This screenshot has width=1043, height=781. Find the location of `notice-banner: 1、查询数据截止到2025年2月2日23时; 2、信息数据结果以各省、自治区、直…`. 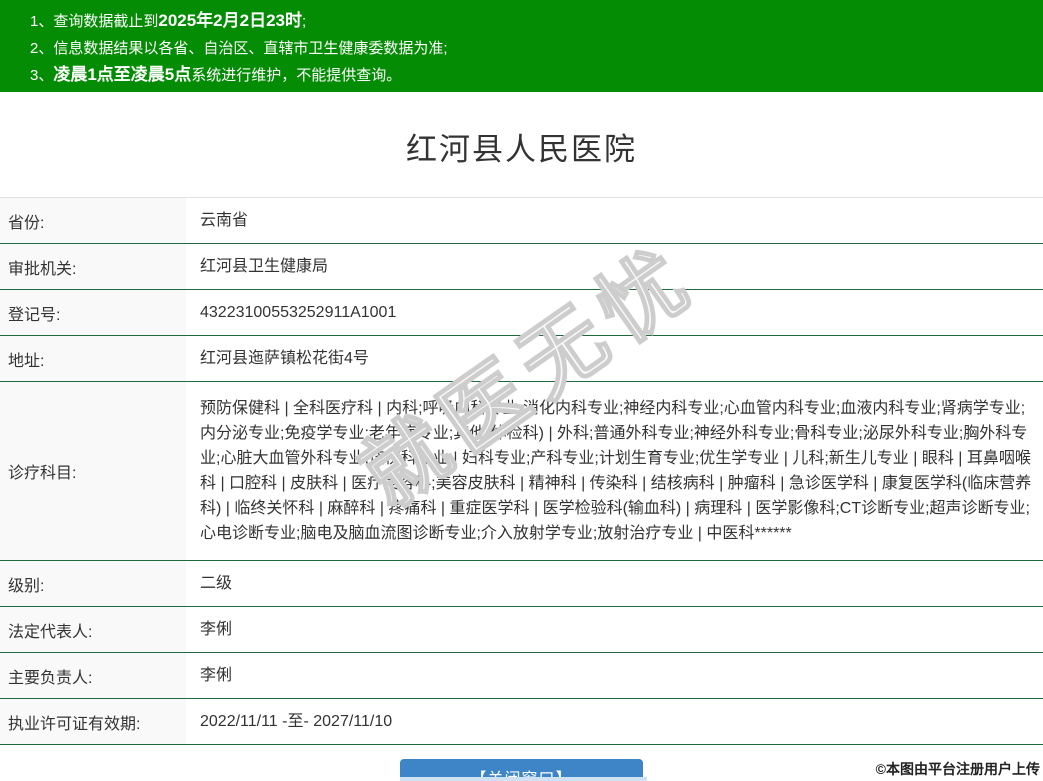

notice-banner: 1、查询数据截止到2025年2月2日23时; 2、信息数据结果以各省、自治区、直… is located at coordinates (521, 46).